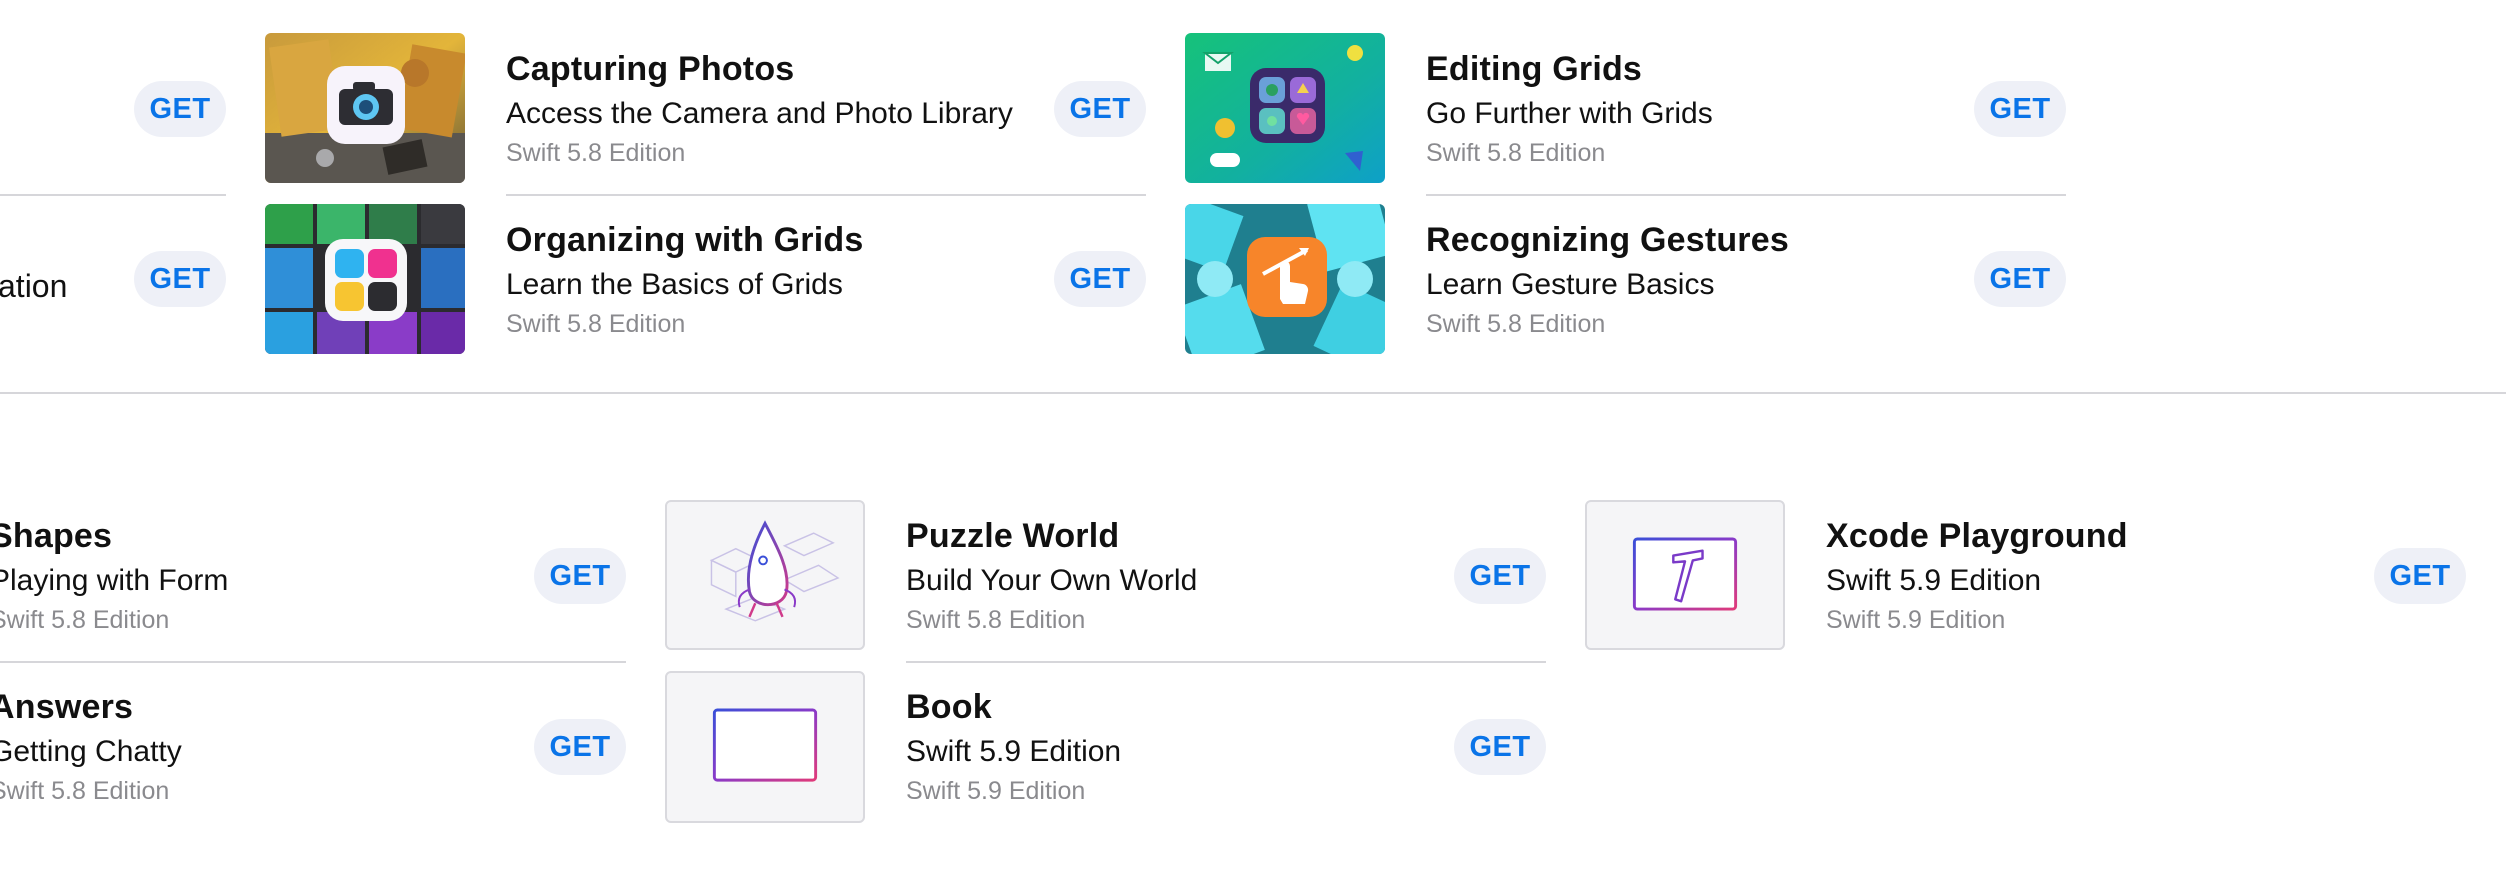  What do you see at coordinates (1253, 393) in the screenshot?
I see `section-divider` at bounding box center [1253, 393].